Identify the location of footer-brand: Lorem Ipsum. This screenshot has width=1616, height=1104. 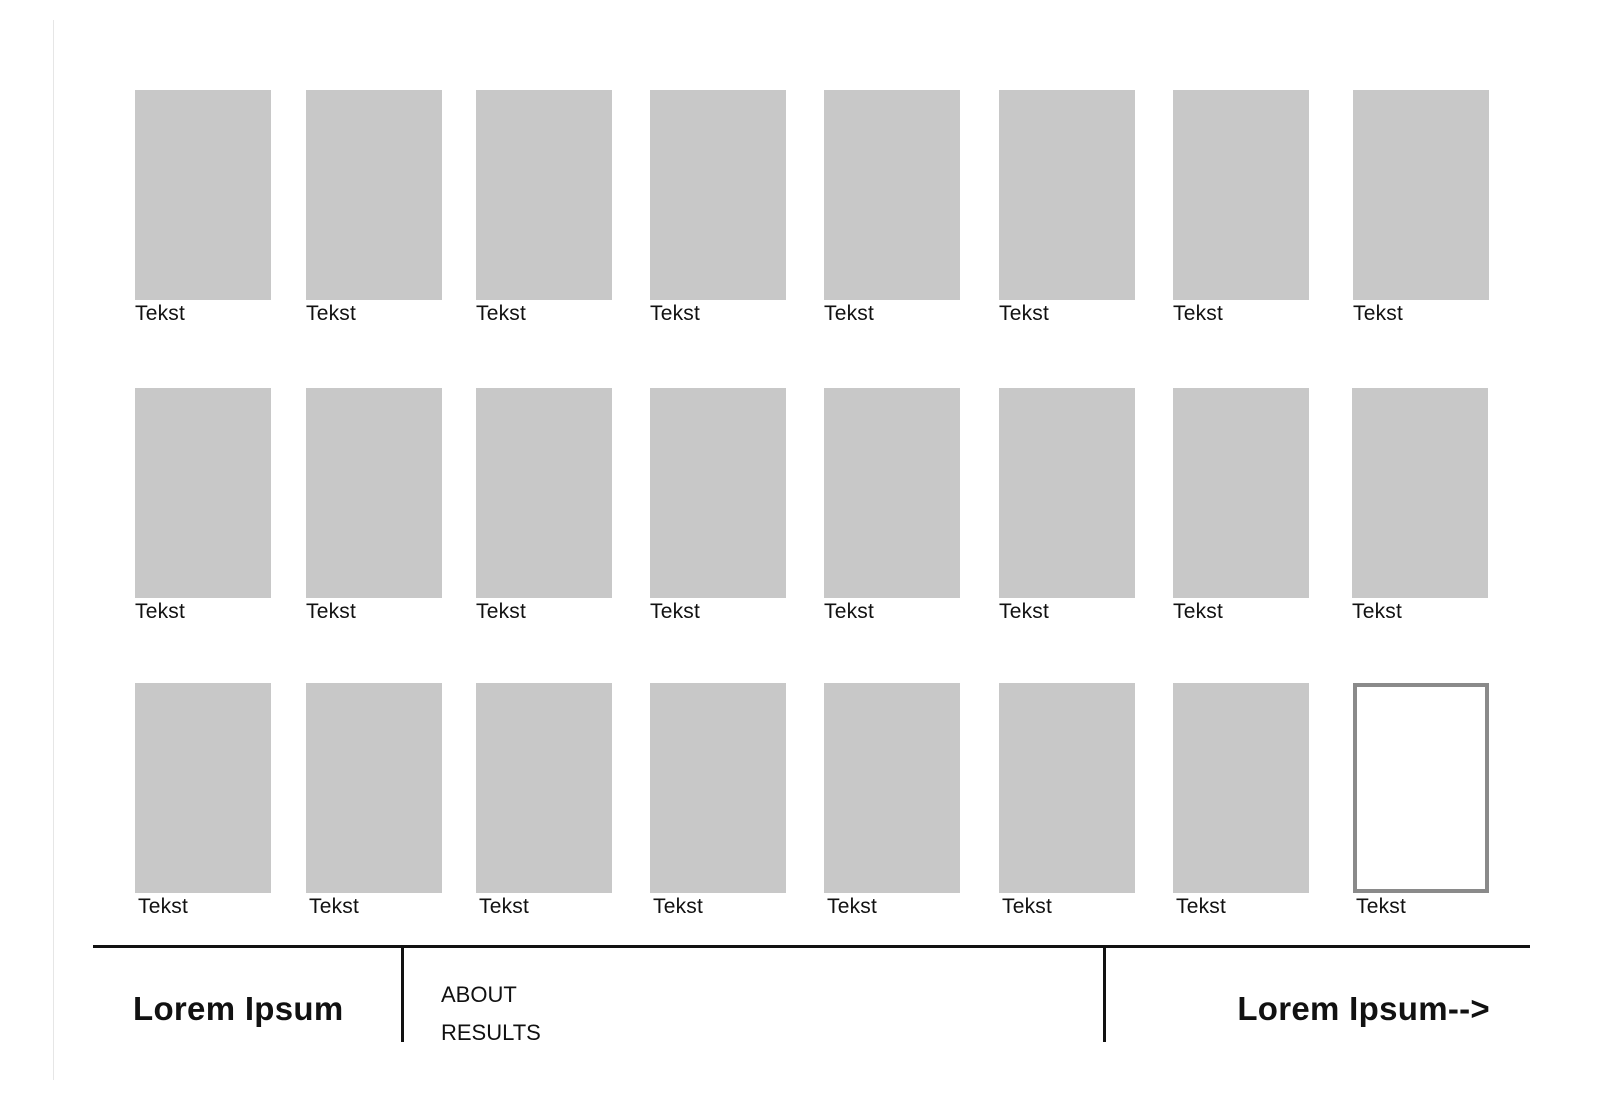
(238, 1008).